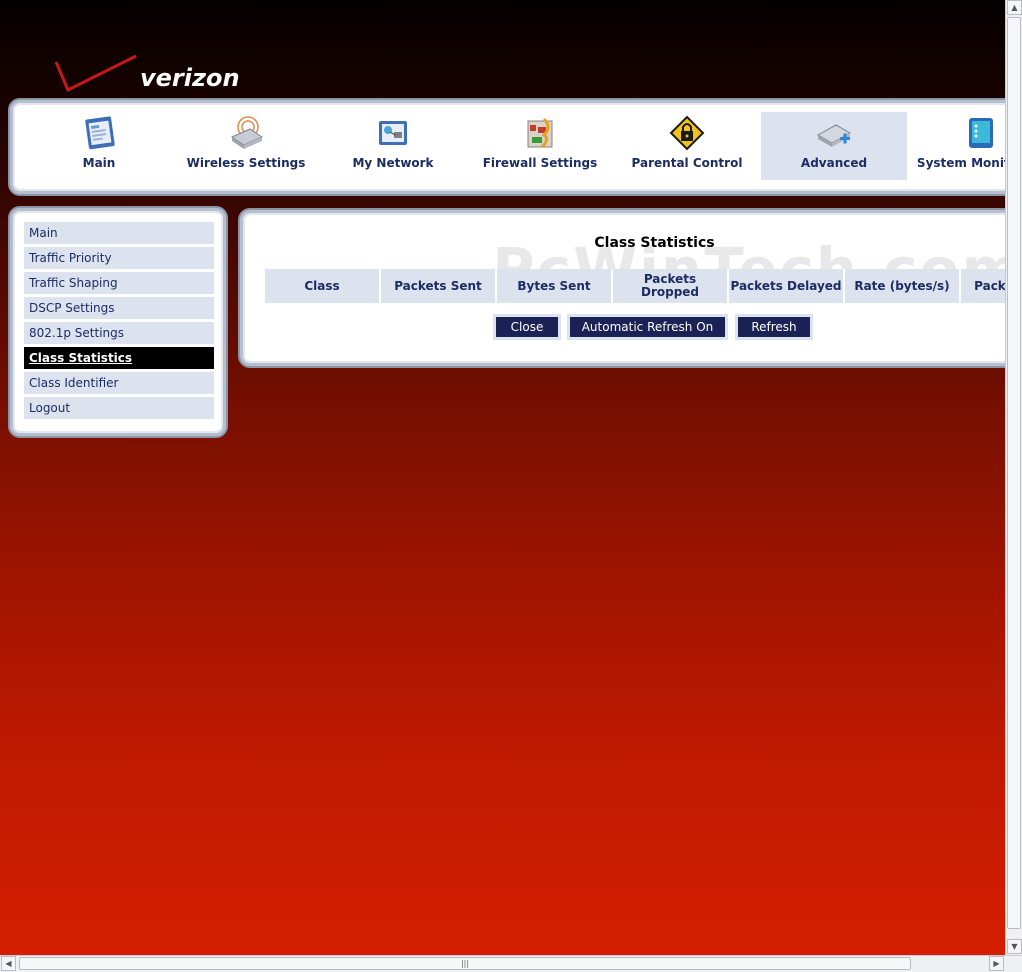  What do you see at coordinates (119, 408) in the screenshot?
I see `sidebar-item-logout: Logout` at bounding box center [119, 408].